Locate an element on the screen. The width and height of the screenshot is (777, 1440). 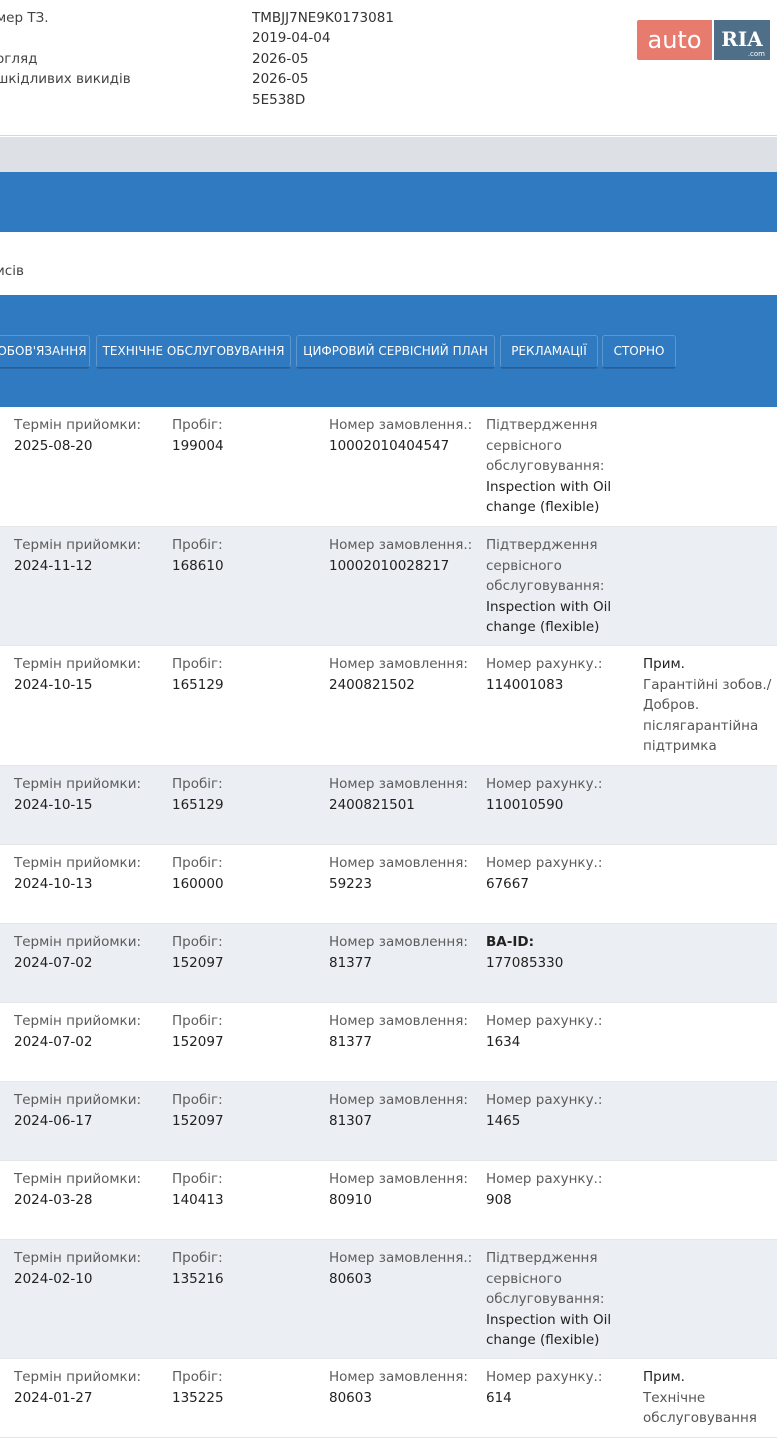
order-label: Номер замовлення.: is located at coordinates (401, 1258).